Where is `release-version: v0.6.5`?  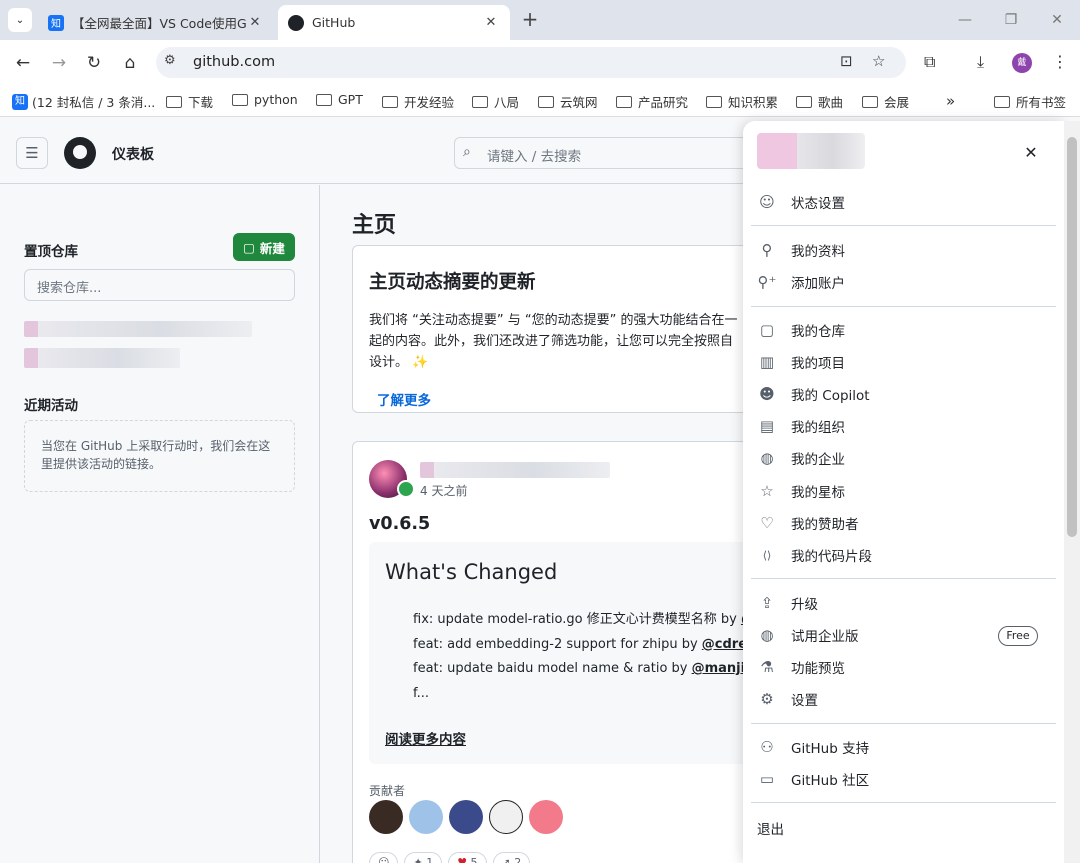
release-version: v0.6.5 is located at coordinates (399, 524).